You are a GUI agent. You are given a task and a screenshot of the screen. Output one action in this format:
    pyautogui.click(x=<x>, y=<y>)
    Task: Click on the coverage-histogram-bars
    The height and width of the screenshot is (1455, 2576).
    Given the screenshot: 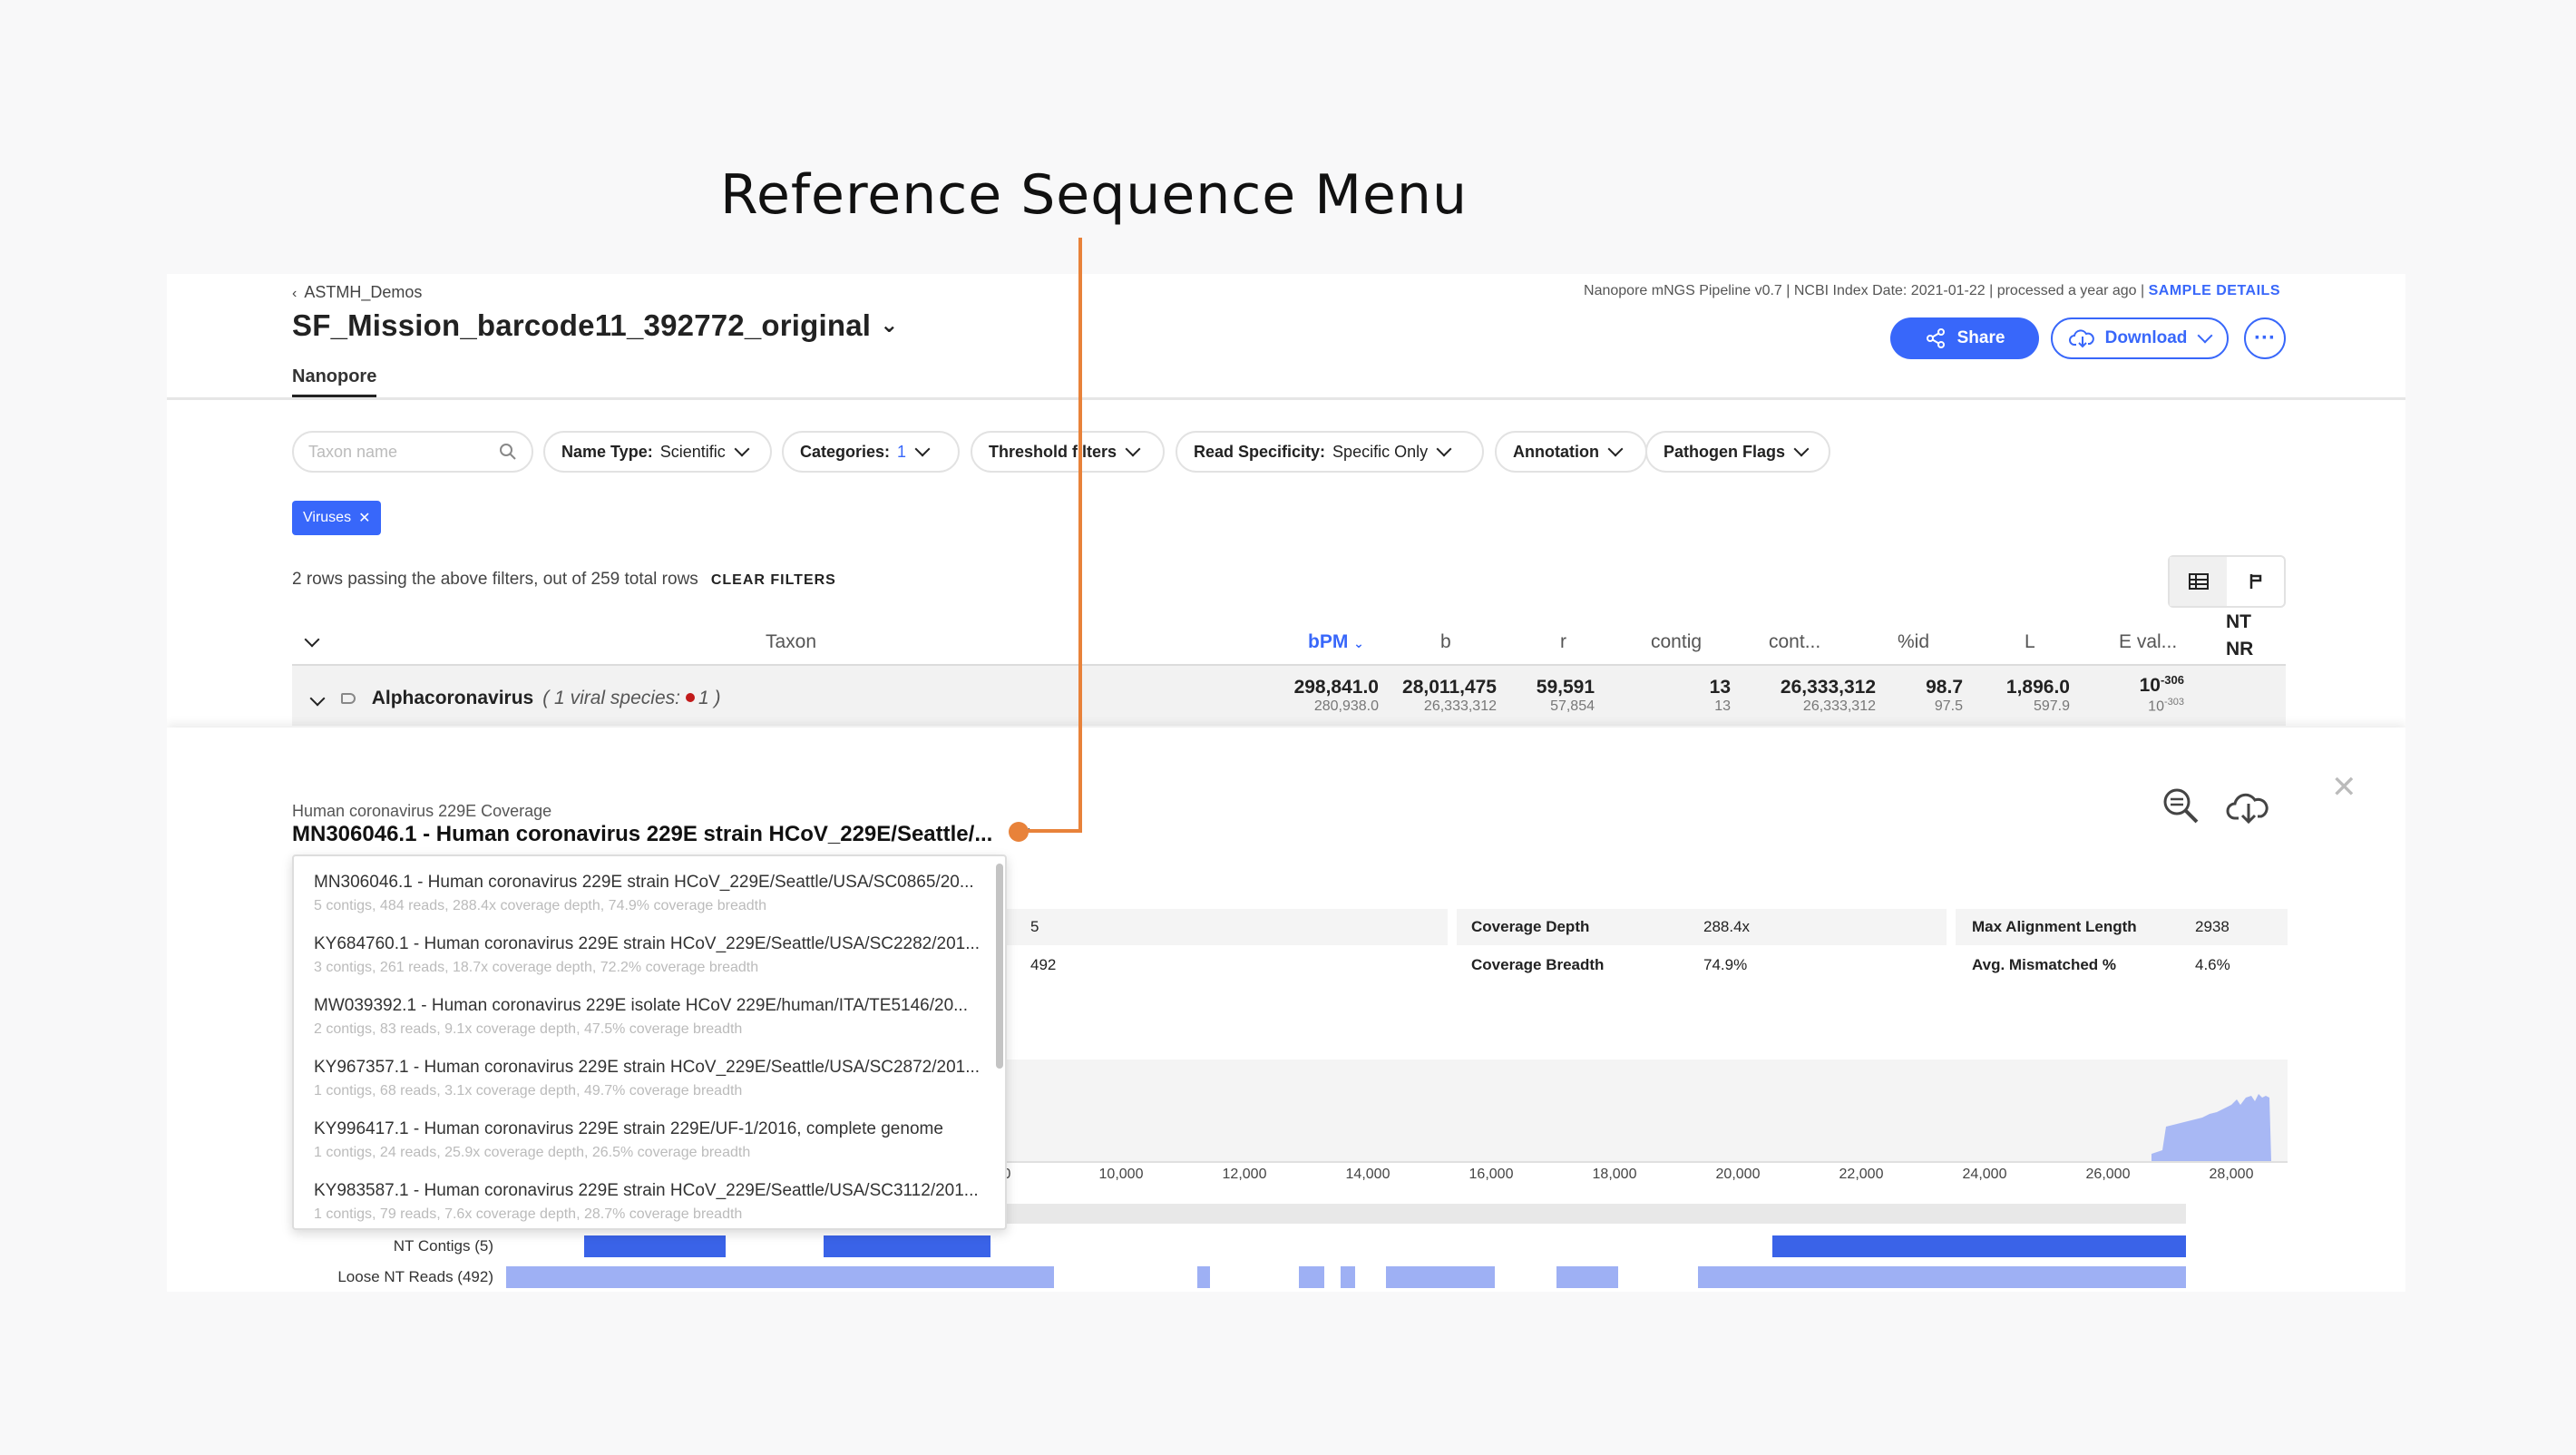 What is the action you would take?
    pyautogui.click(x=2211, y=1127)
    